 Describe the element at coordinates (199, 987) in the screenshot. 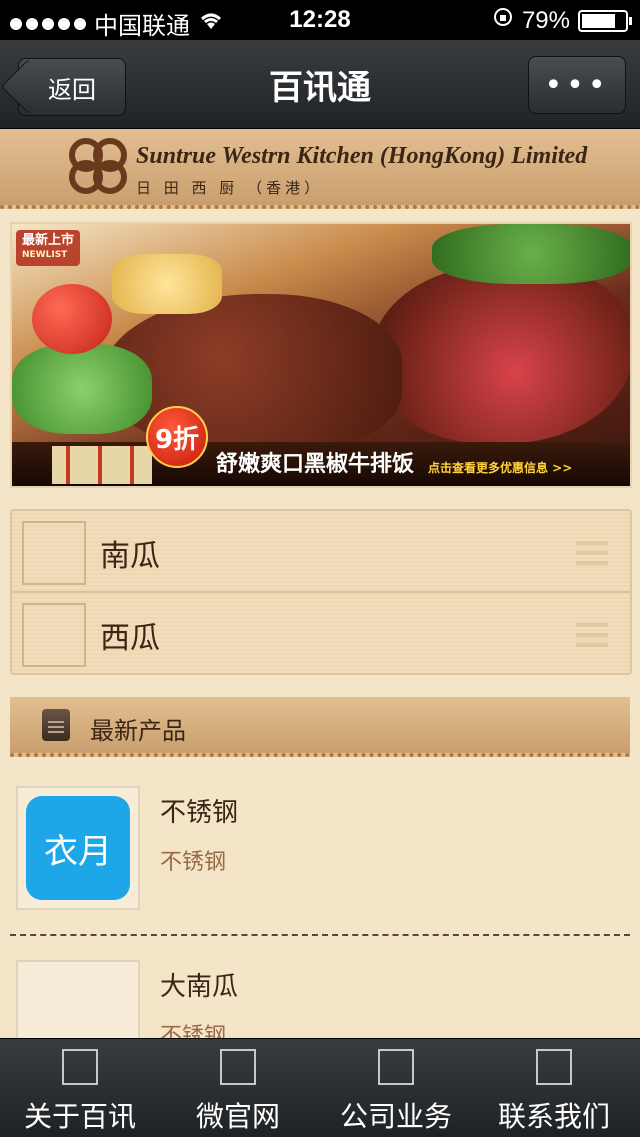

I see `product-name: 大南瓜` at that location.